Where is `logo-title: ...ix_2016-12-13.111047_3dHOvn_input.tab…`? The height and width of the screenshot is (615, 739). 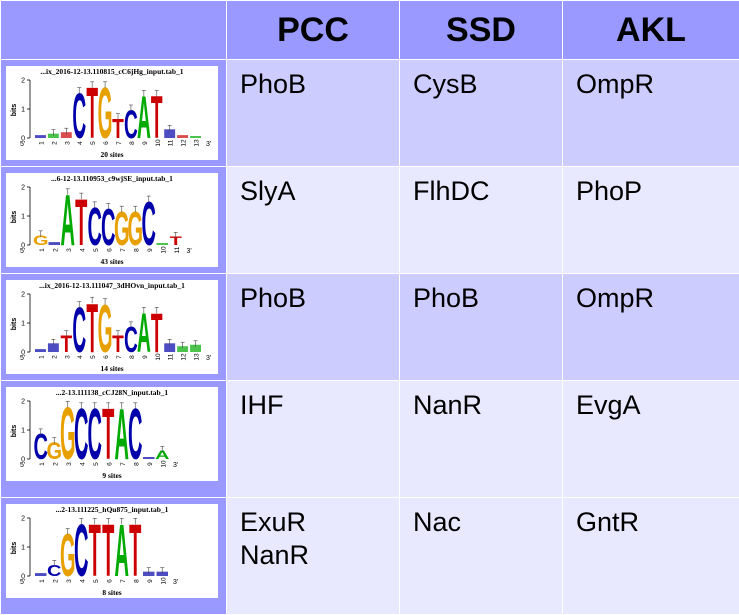
logo-title: ...ix_2016-12-13.111047_3dHOvn_input.tab… is located at coordinates (112, 285).